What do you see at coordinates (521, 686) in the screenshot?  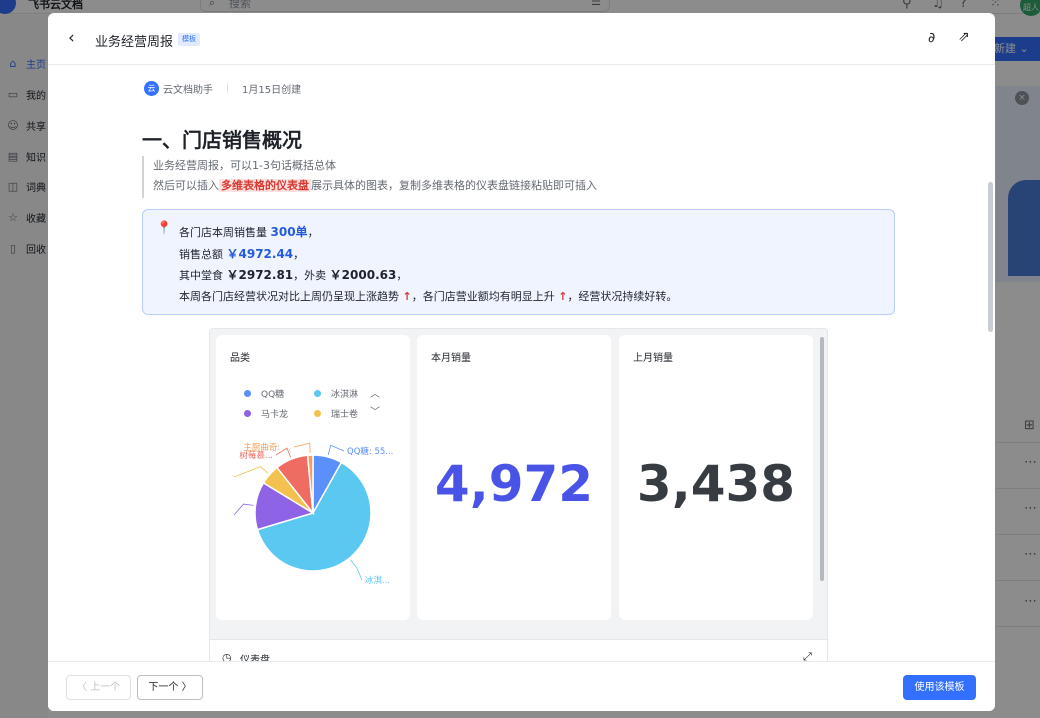 I see `modal-footer: 〈 上一个 下一个 〉 使用该模板` at bounding box center [521, 686].